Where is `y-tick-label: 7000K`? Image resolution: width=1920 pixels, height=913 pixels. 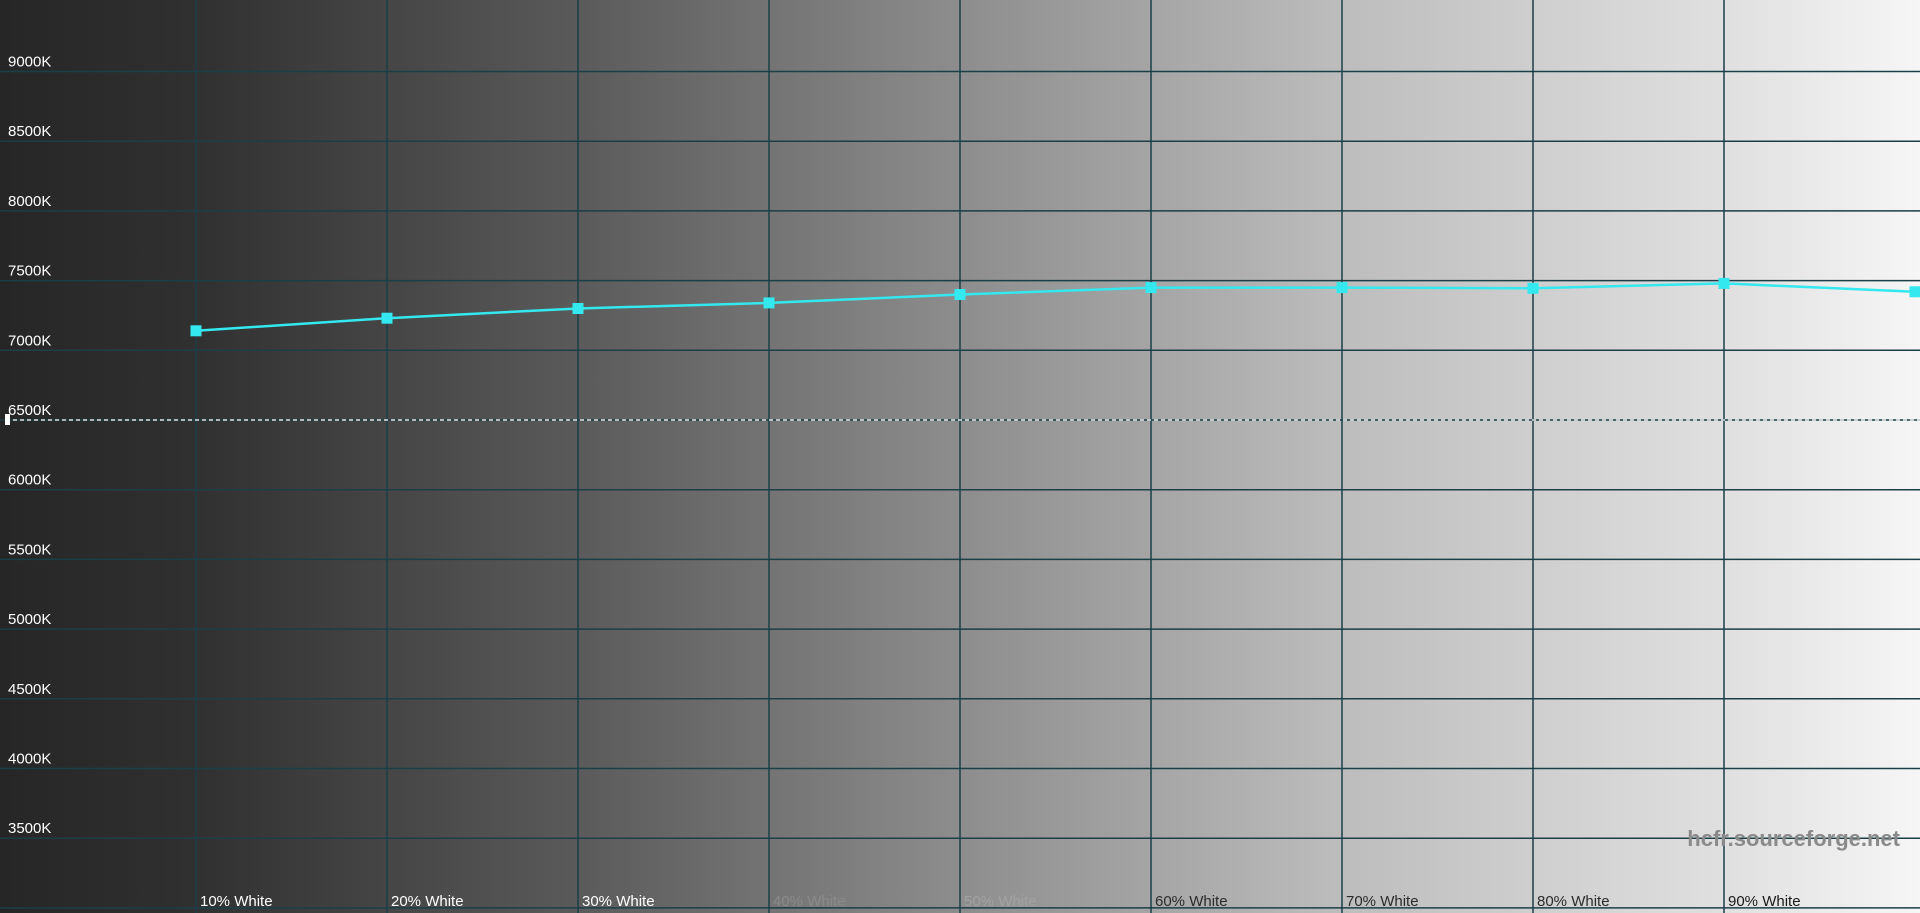 y-tick-label: 7000K is located at coordinates (29, 340).